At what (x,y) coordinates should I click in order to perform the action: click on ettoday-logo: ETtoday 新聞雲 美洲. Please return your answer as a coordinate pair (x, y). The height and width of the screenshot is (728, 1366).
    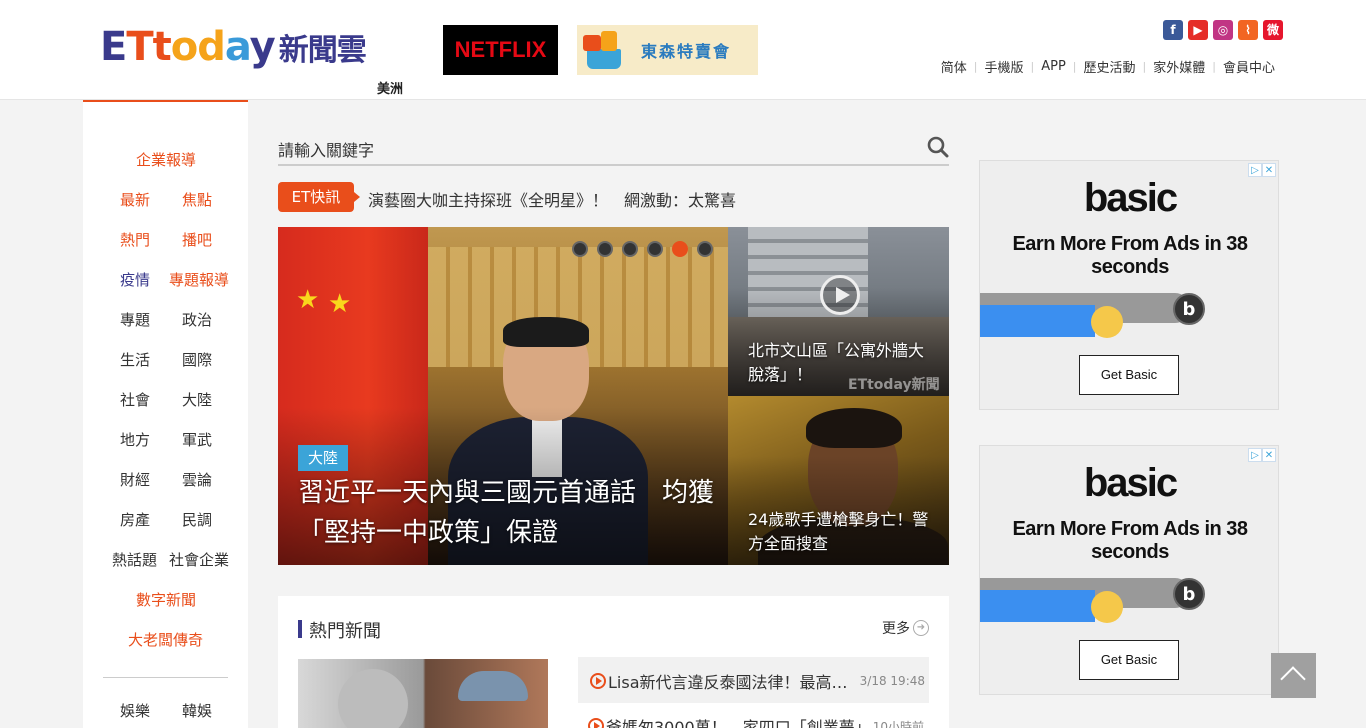
    Looking at the image, I should click on (252, 59).